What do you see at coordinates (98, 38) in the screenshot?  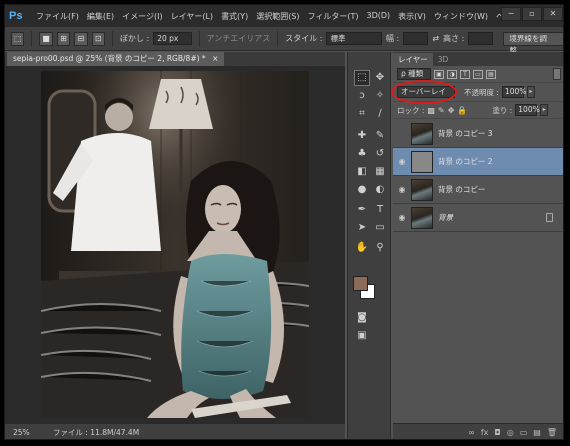 I see `intersect-selection-icon: ⊡` at bounding box center [98, 38].